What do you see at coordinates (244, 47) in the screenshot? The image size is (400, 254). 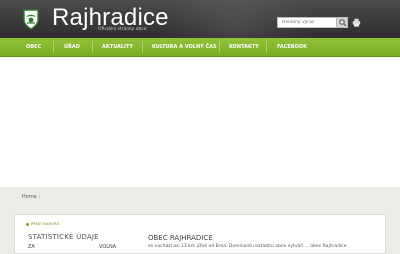 I see `nav-item-kontakty: KONTAKTY` at bounding box center [244, 47].